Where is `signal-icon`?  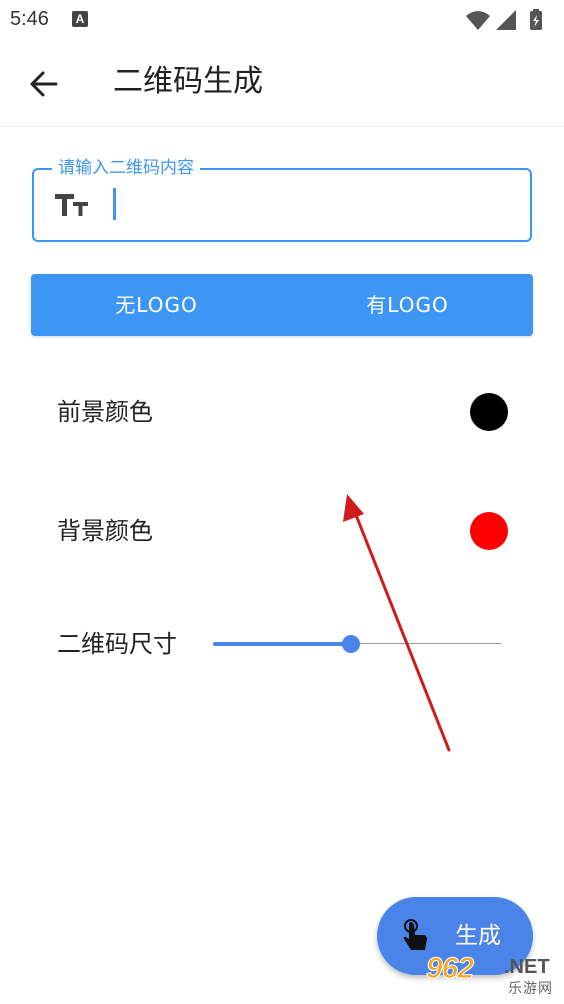 signal-icon is located at coordinates (506, 20).